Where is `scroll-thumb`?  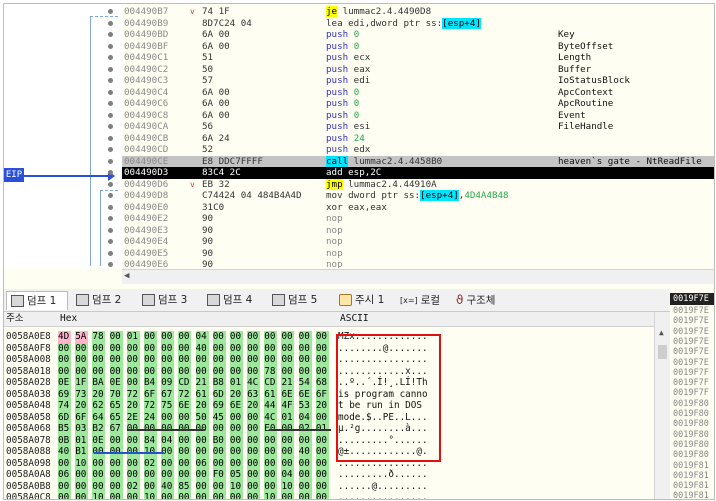 scroll-thumb is located at coordinates (662, 352).